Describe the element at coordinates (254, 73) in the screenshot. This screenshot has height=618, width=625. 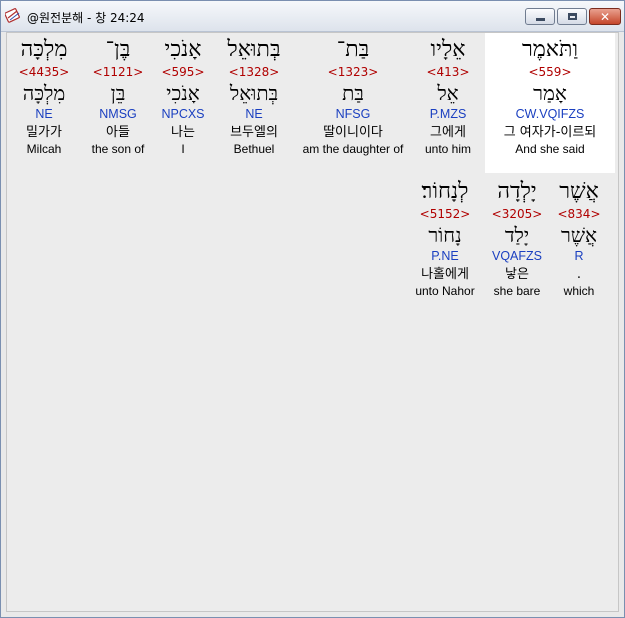
I see `strong-number: <1328>` at that location.